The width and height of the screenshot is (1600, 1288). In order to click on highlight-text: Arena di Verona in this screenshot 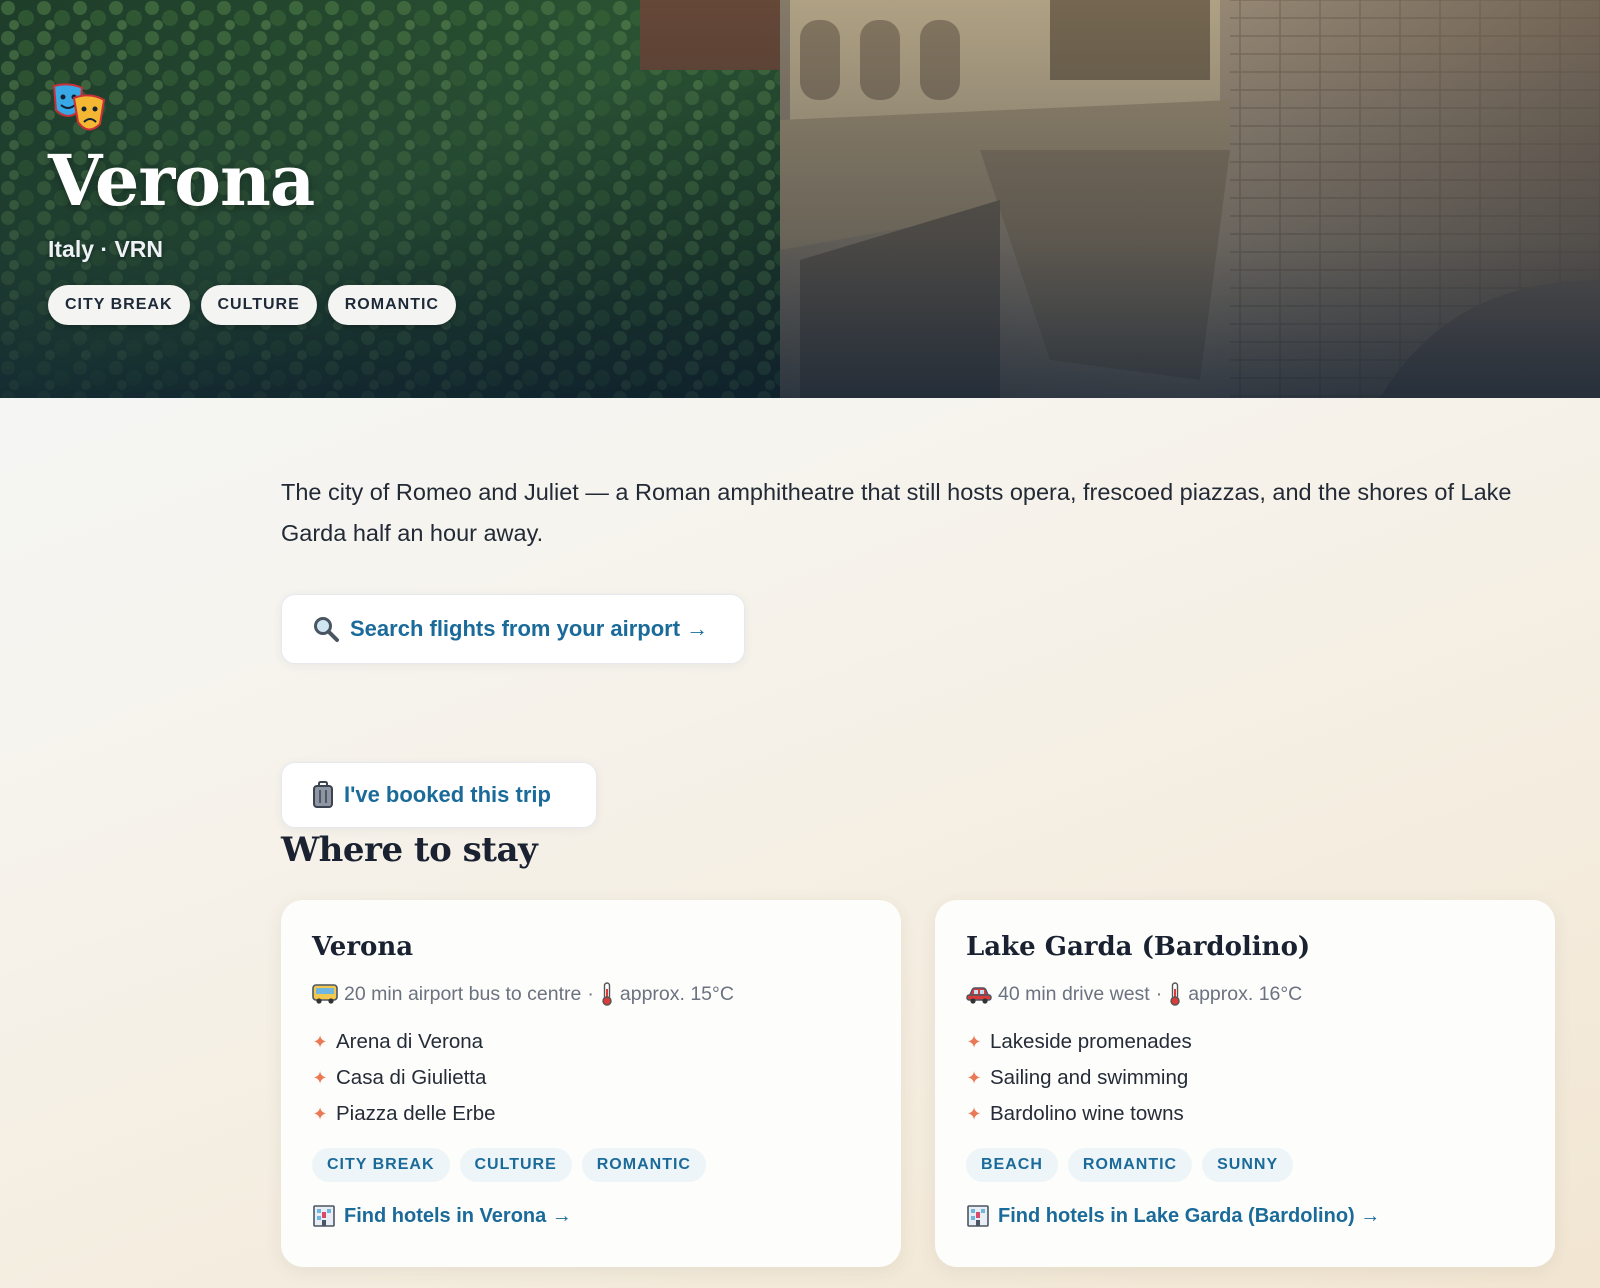, I will do `click(410, 1041)`.